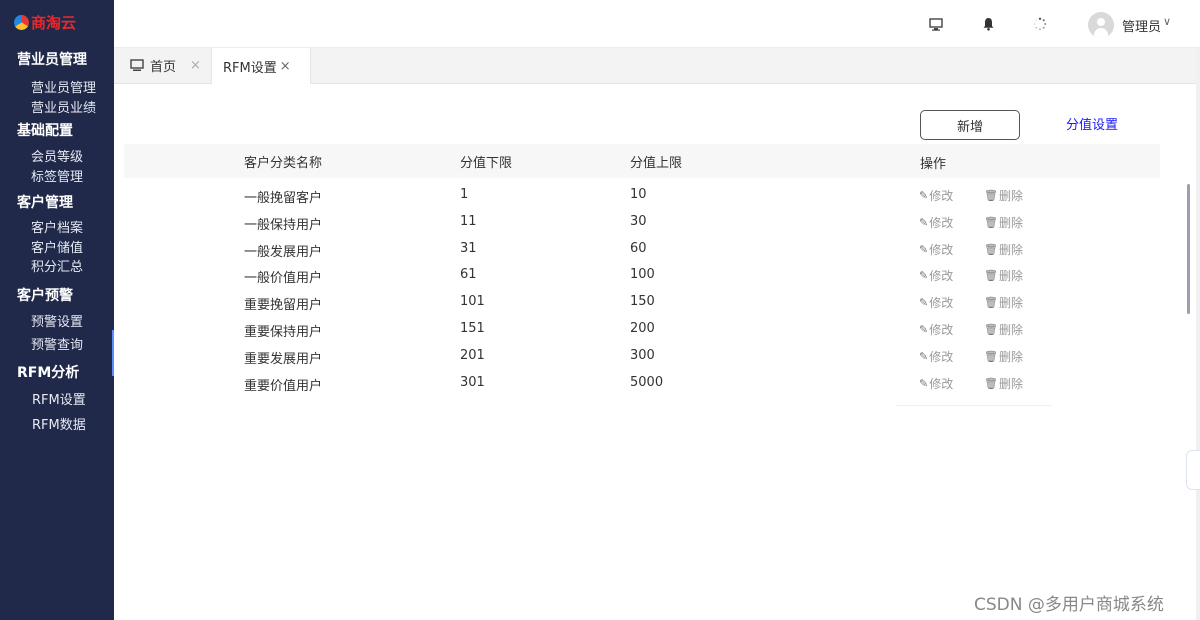 Image resolution: width=1200 pixels, height=620 pixels. What do you see at coordinates (486, 163) in the screenshot?
I see `column-header-min: 分值下限` at bounding box center [486, 163].